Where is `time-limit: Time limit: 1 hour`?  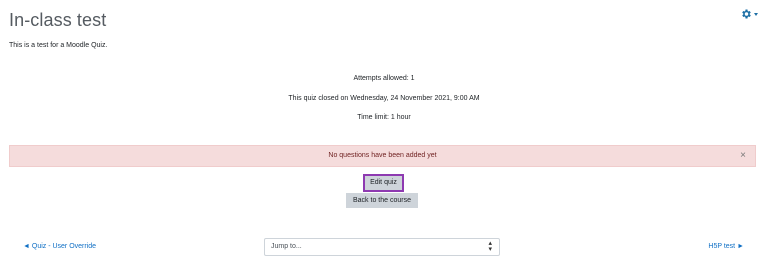
time-limit: Time limit: 1 hour is located at coordinates (384, 117).